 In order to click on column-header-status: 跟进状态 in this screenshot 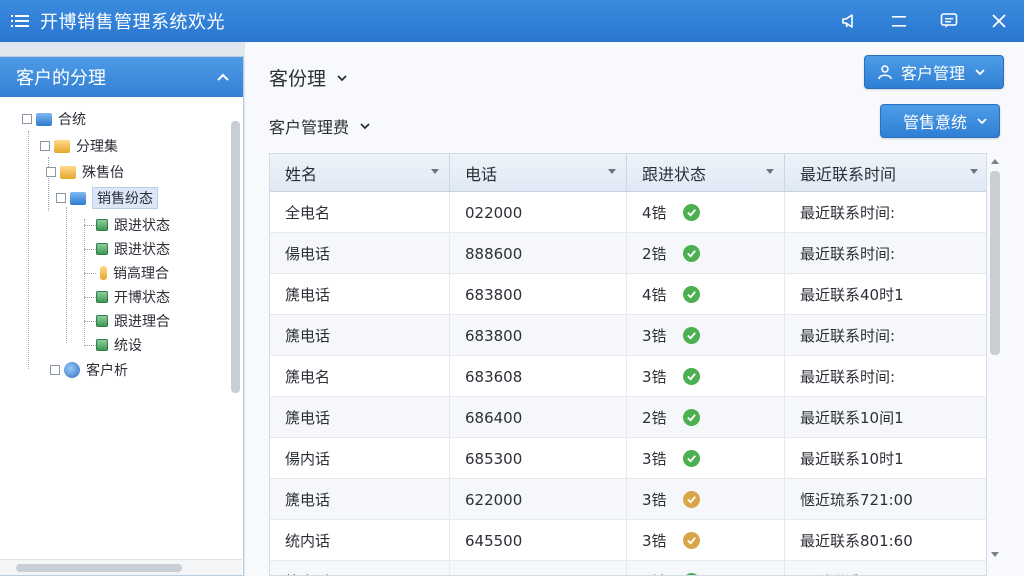, I will do `click(706, 173)`.